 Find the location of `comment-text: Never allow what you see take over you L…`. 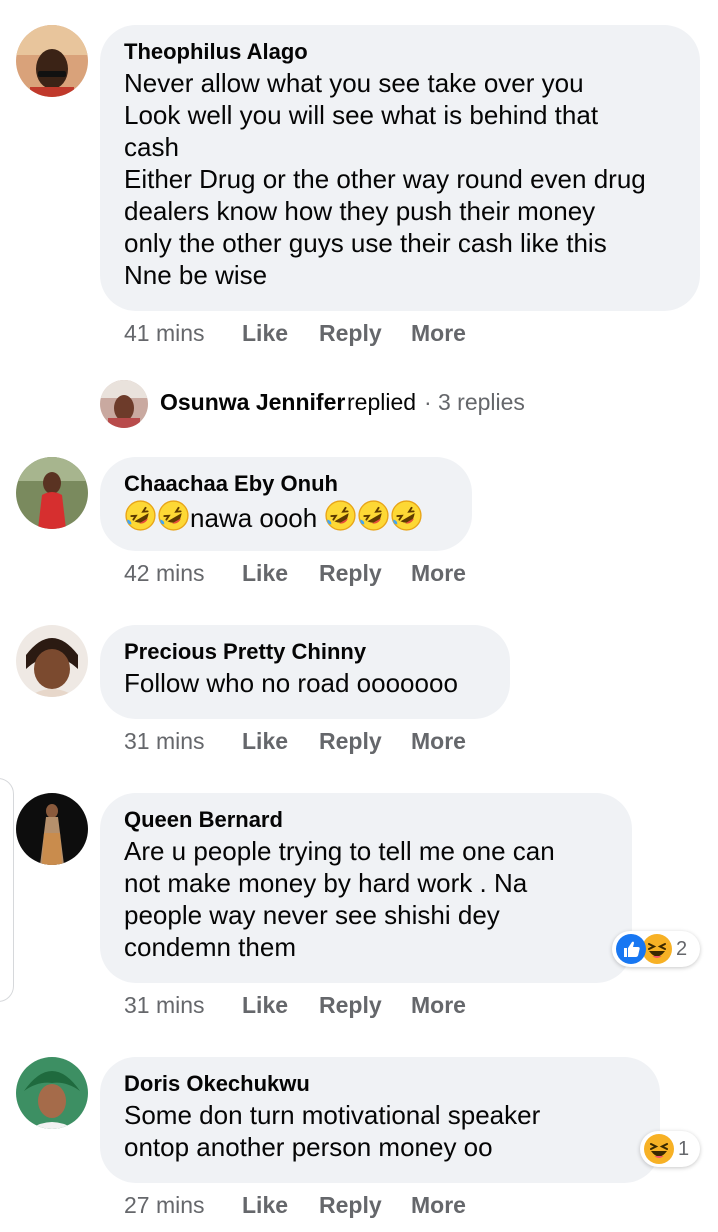

comment-text: Never allow what you see take over you L… is located at coordinates (385, 179).